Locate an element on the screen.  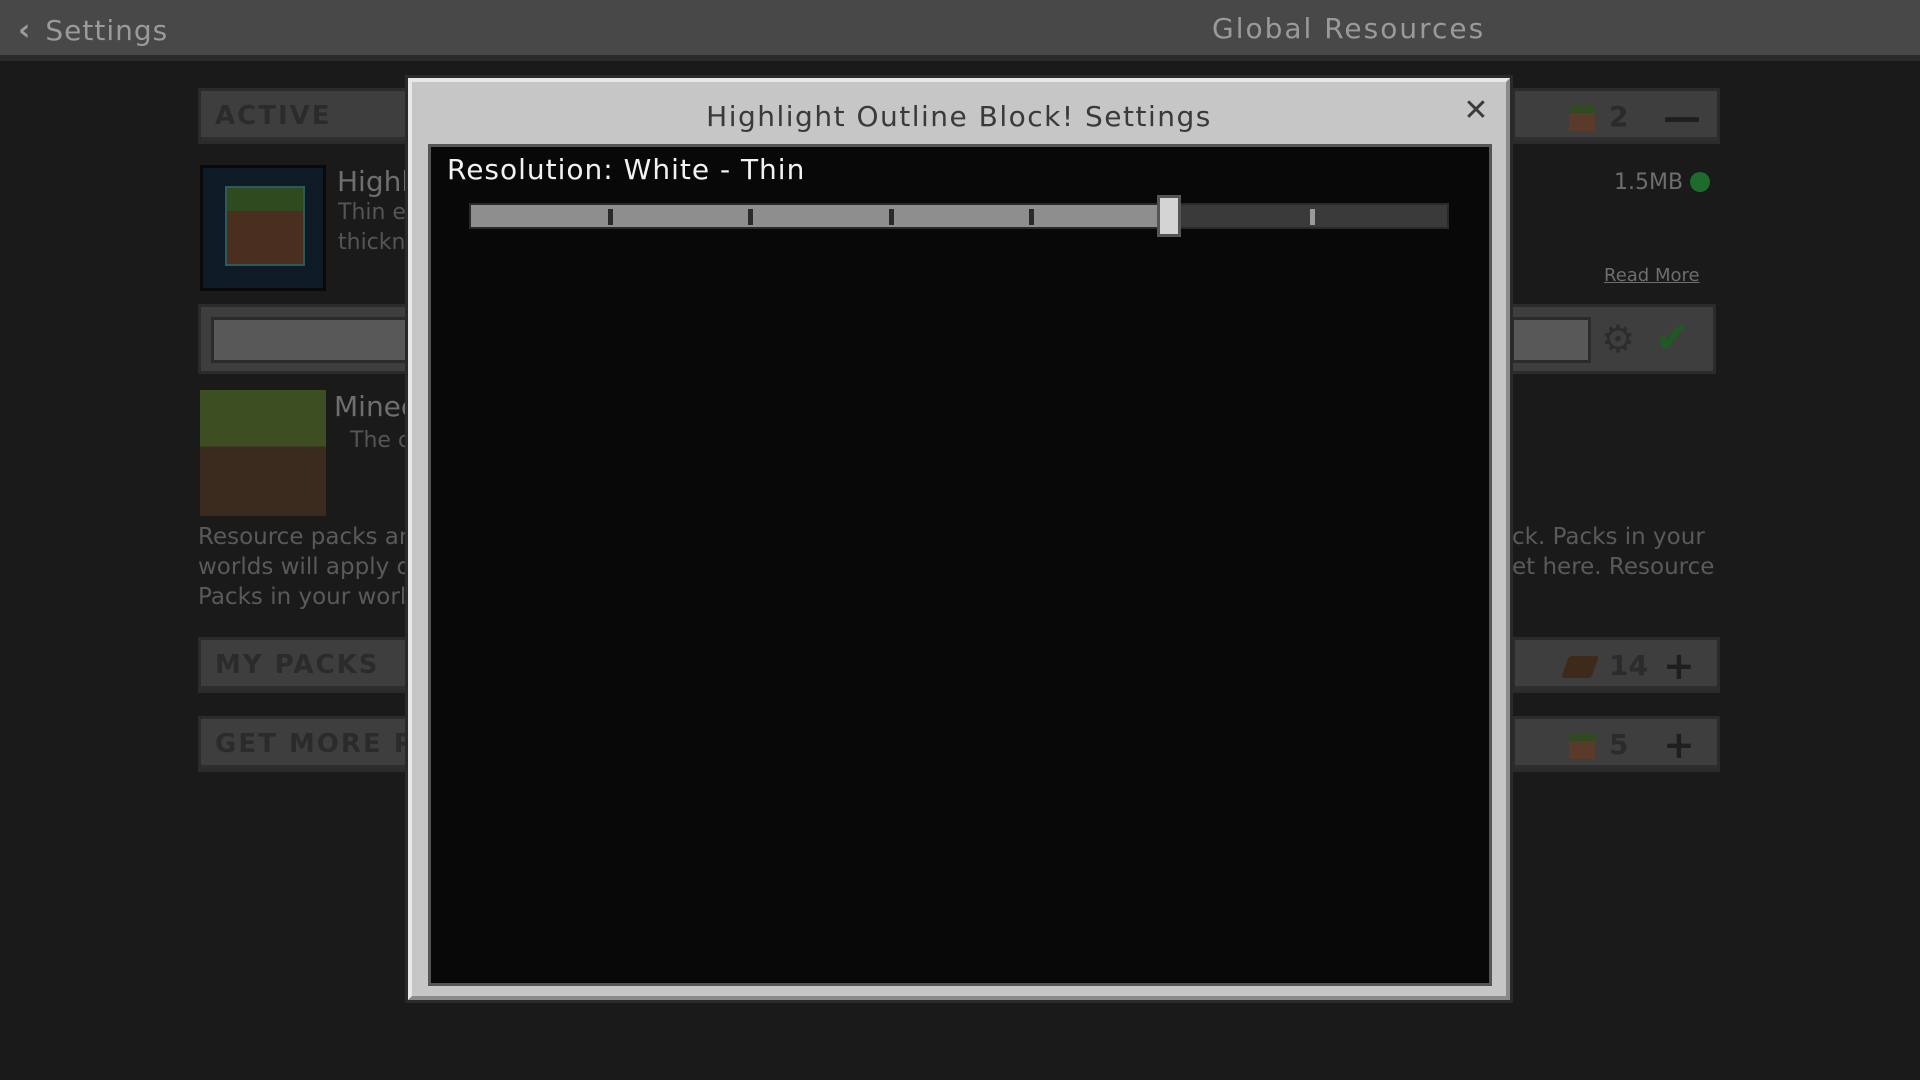
chevron-left-icon: ‹ is located at coordinates (25, 30).